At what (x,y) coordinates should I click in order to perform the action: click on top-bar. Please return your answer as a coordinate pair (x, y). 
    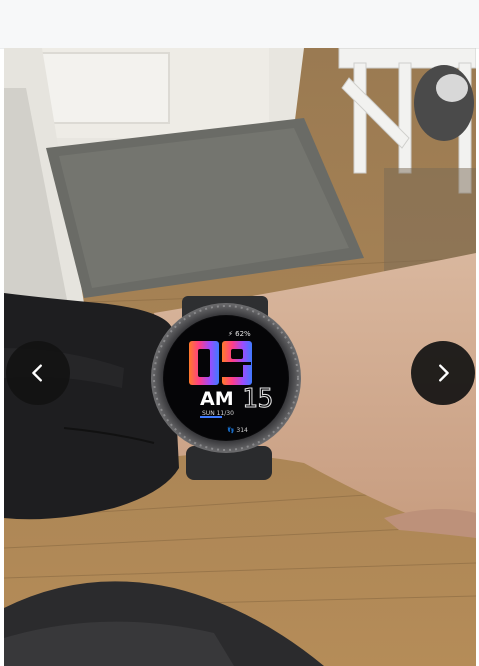
    Looking at the image, I should click on (239, 24).